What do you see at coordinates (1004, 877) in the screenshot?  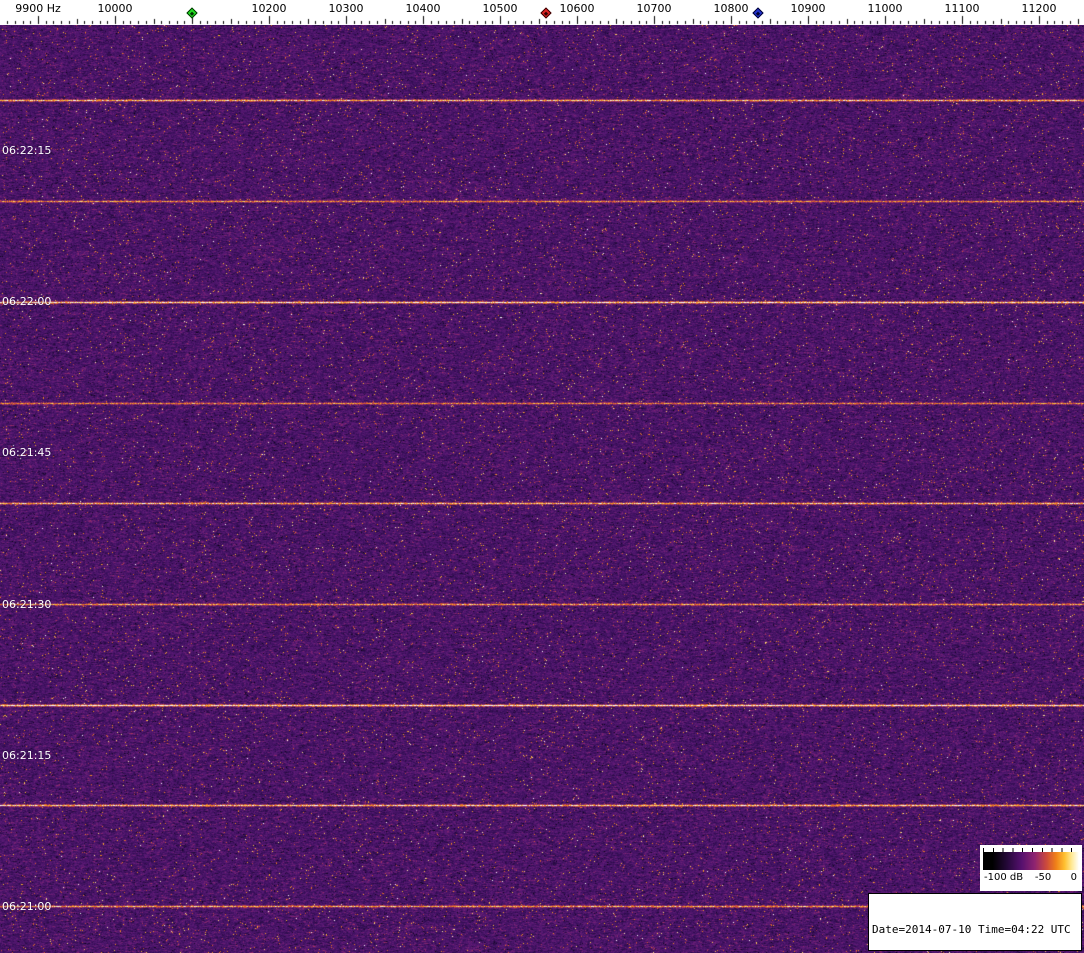 I see `colorbar-label-min: -100 dB` at bounding box center [1004, 877].